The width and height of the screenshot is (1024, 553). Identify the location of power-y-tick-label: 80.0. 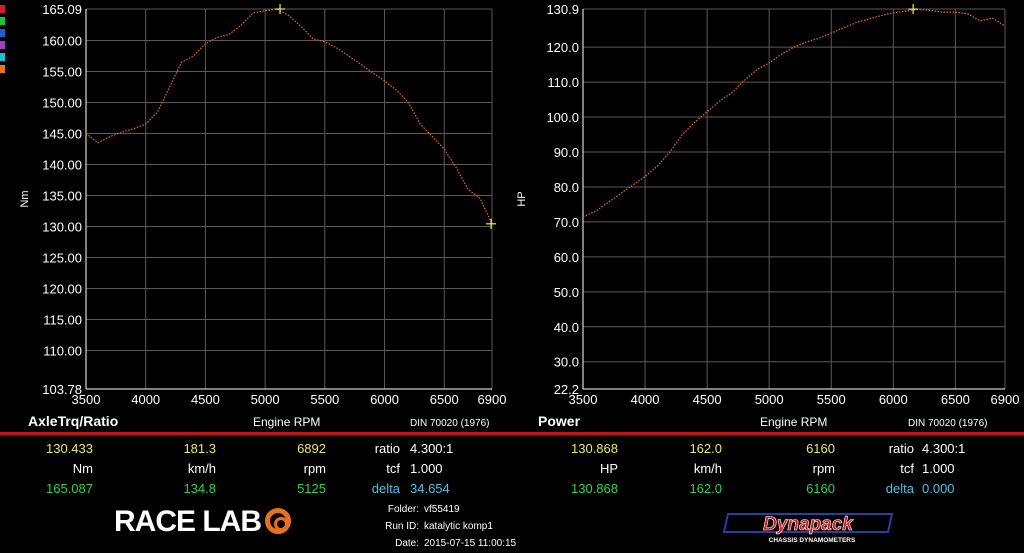
(566, 187).